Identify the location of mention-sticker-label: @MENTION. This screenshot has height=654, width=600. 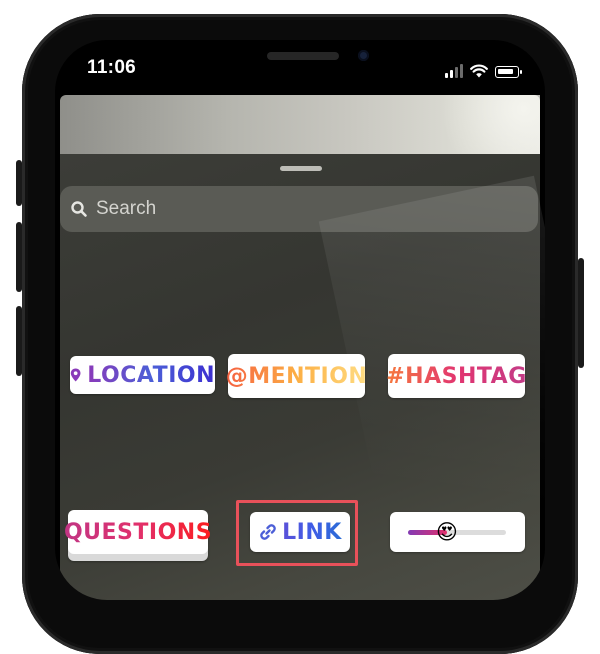
(296, 376).